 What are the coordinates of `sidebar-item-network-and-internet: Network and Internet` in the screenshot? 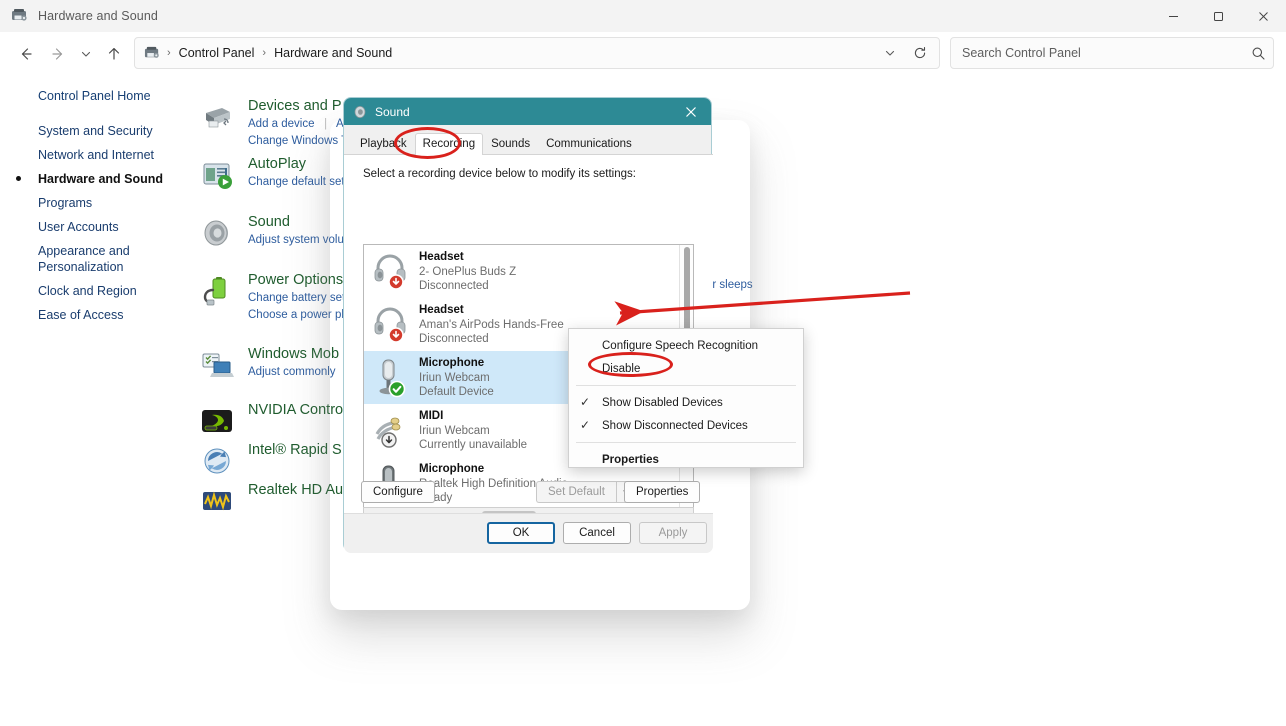 It's located at (98, 155).